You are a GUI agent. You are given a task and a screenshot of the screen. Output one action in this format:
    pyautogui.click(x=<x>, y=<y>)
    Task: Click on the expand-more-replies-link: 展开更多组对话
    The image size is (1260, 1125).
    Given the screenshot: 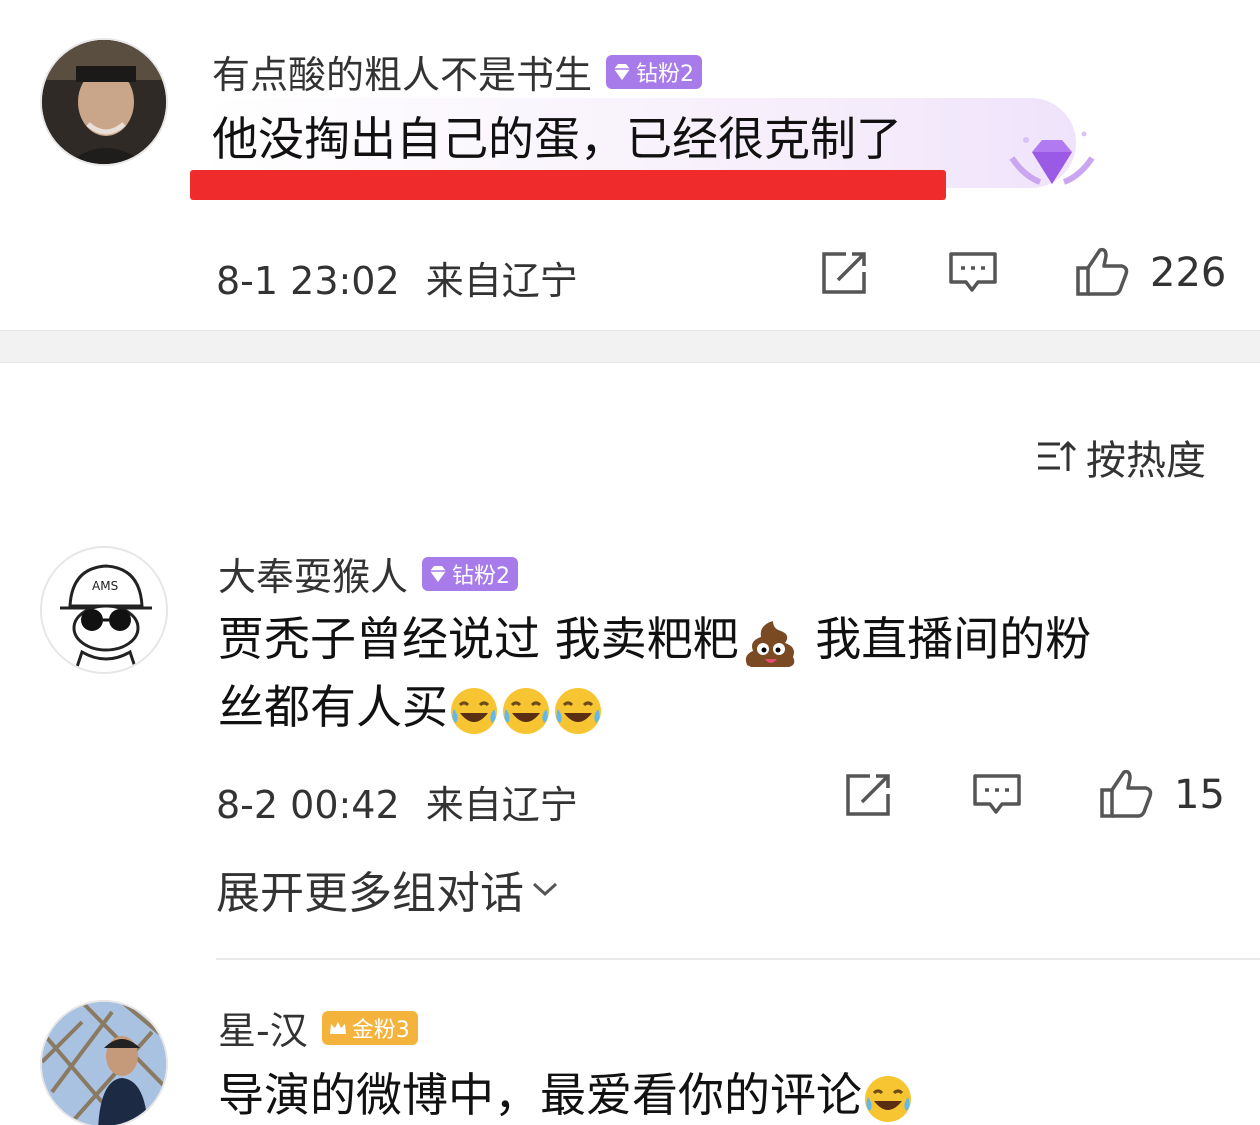 What is the action you would take?
    pyautogui.click(x=388, y=889)
    